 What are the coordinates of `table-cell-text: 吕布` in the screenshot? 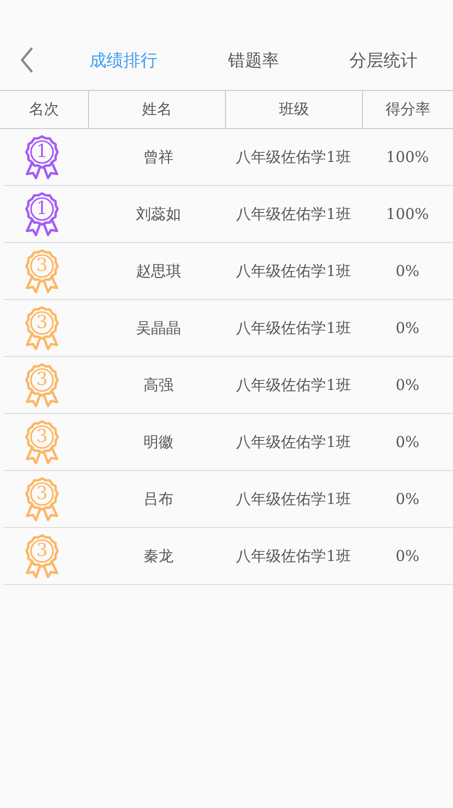 It's located at (158, 499).